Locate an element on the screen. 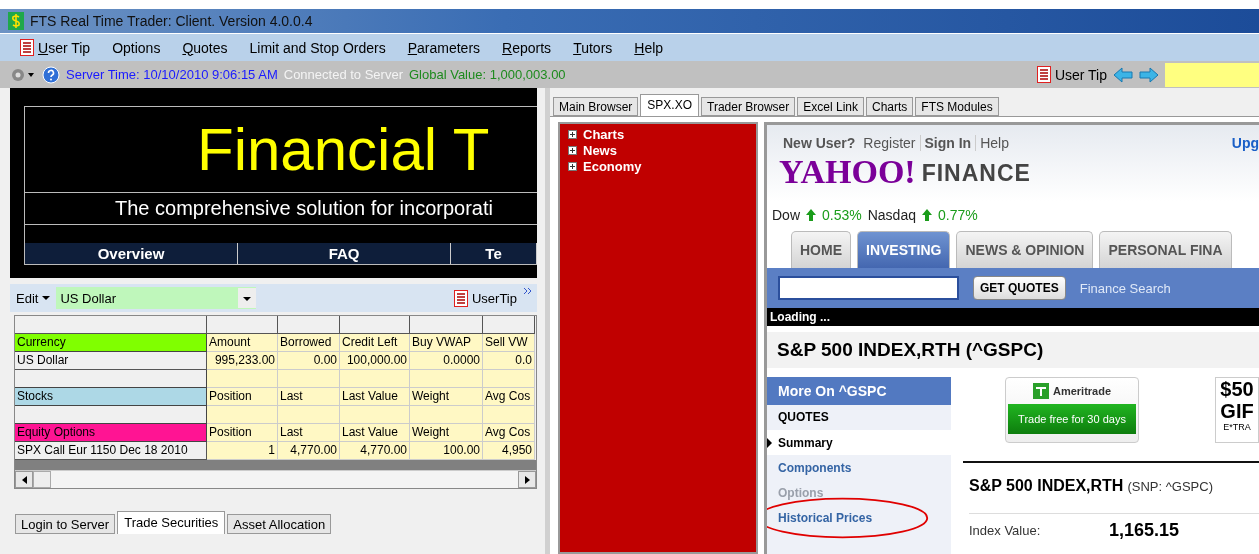  page-heading: S&P 500 INDEX,RTH (^GSPC) is located at coordinates (1013, 350).